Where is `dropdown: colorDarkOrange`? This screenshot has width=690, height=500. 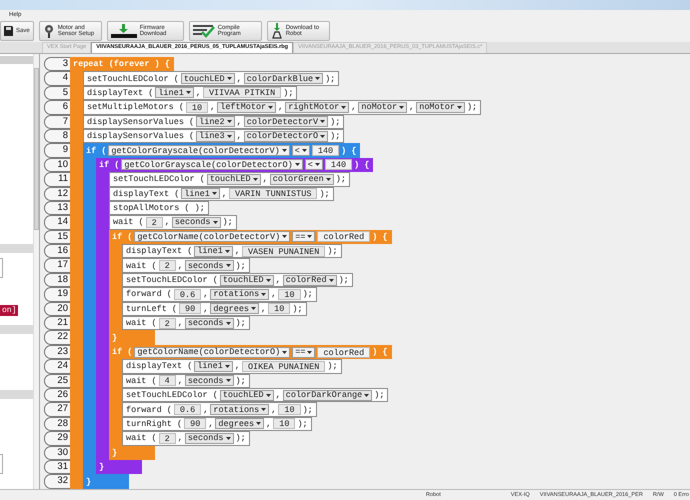
dropdown: colorDarkOrange is located at coordinates (327, 395).